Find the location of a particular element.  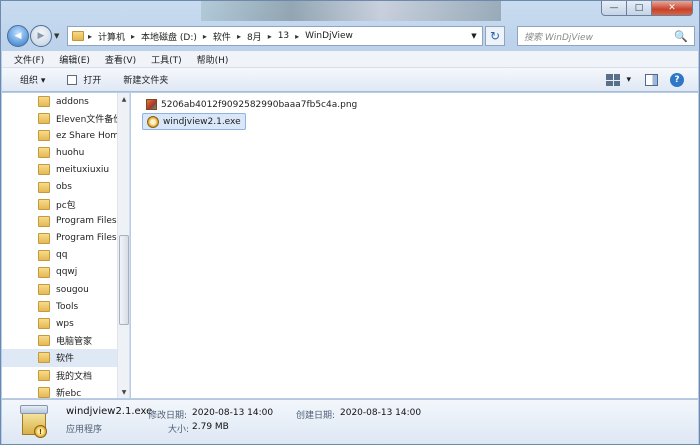

search-icon: 🔍 is located at coordinates (681, 36).